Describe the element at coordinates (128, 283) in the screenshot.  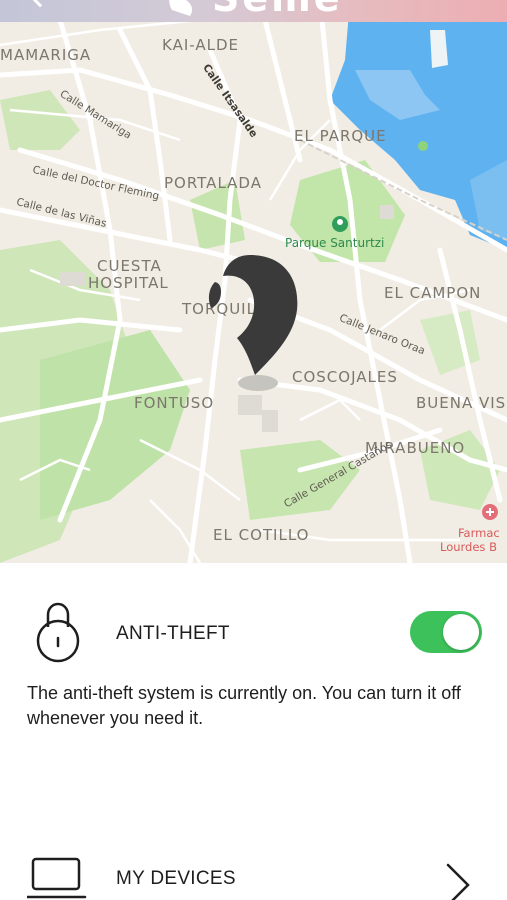
I see `district-label-hospital: HOSPITAL` at that location.